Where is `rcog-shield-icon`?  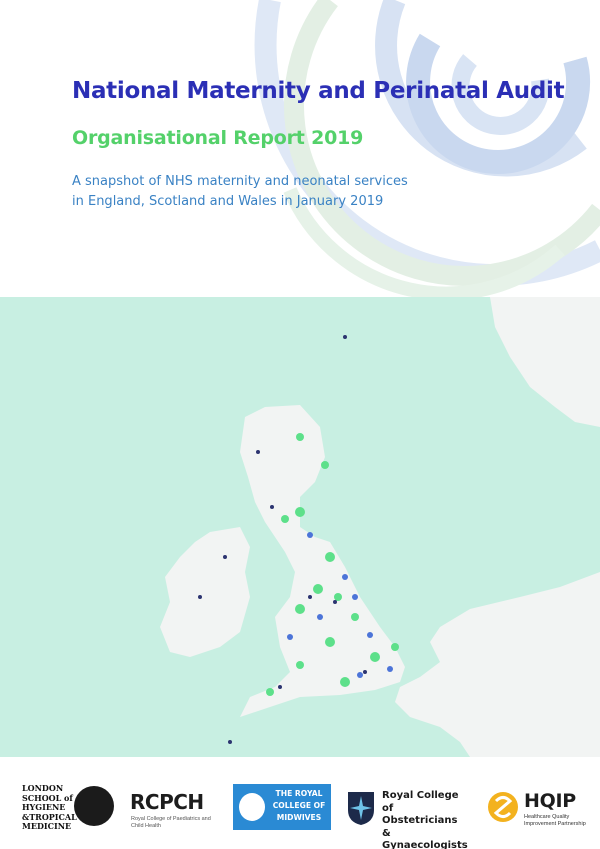
rcog-shield-icon is located at coordinates (361, 808).